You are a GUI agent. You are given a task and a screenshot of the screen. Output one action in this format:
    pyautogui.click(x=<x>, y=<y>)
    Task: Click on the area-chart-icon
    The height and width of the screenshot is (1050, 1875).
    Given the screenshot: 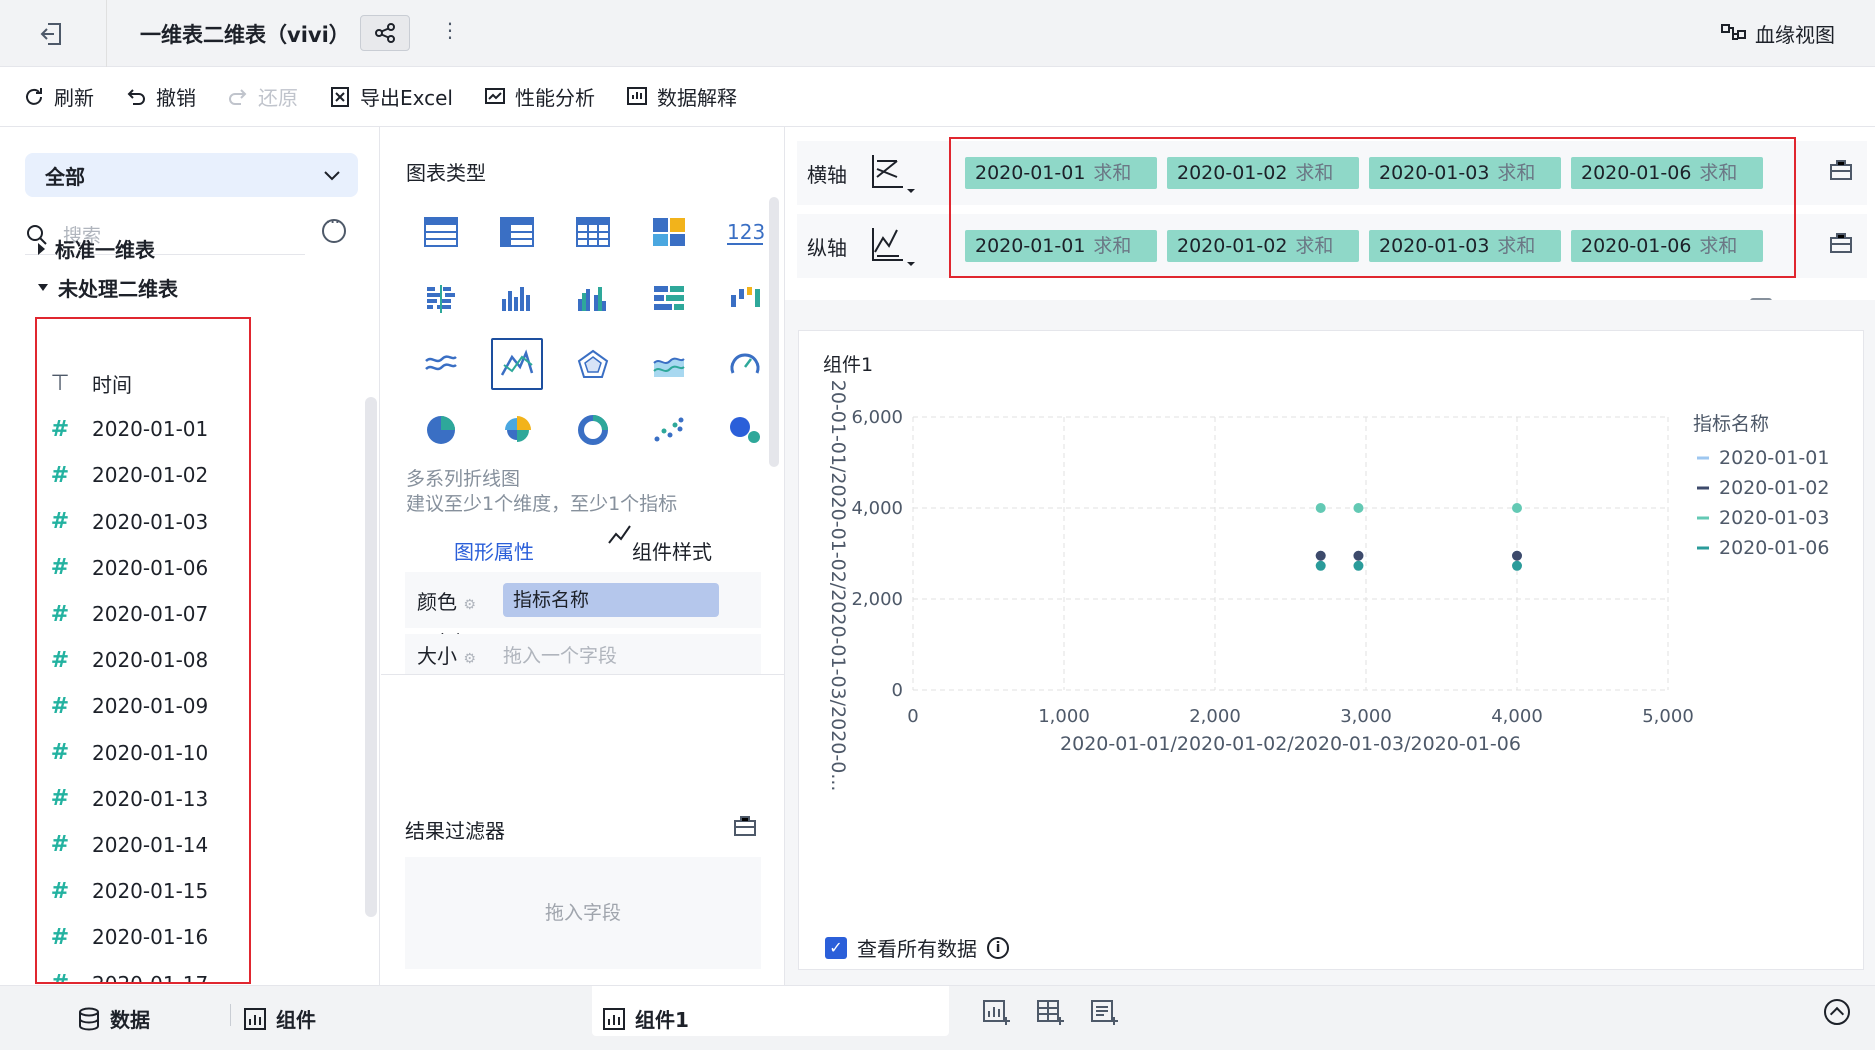 What is the action you would take?
    pyautogui.click(x=669, y=364)
    